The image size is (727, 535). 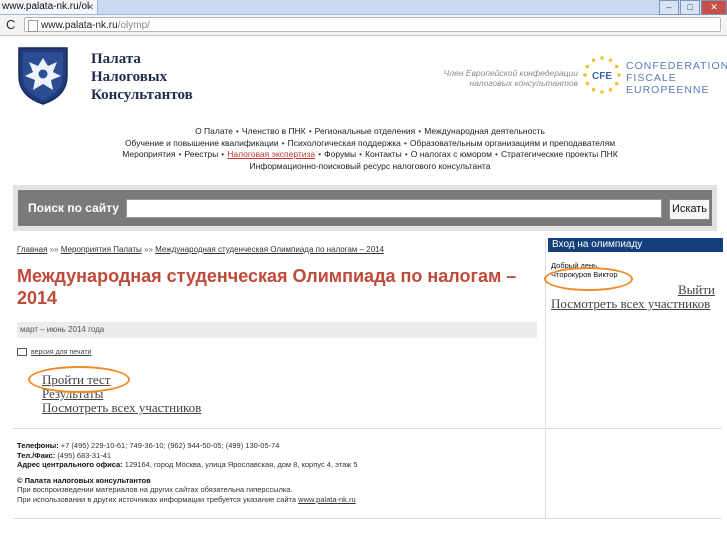 What do you see at coordinates (116, 59) in the screenshot?
I see `logo-line: Палата` at bounding box center [116, 59].